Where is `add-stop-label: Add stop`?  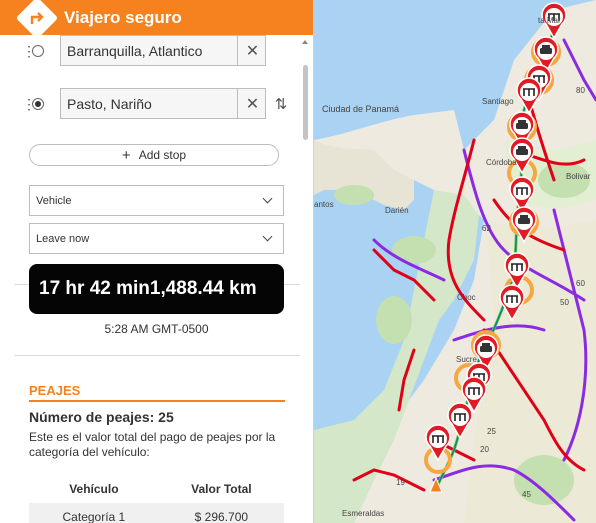
add-stop-label: Add stop is located at coordinates (162, 155).